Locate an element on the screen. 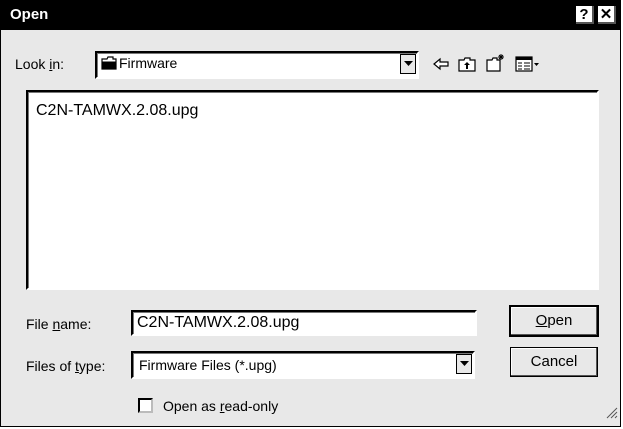 This screenshot has height=429, width=623. open-button-label-rest: pen is located at coordinates (560, 320).